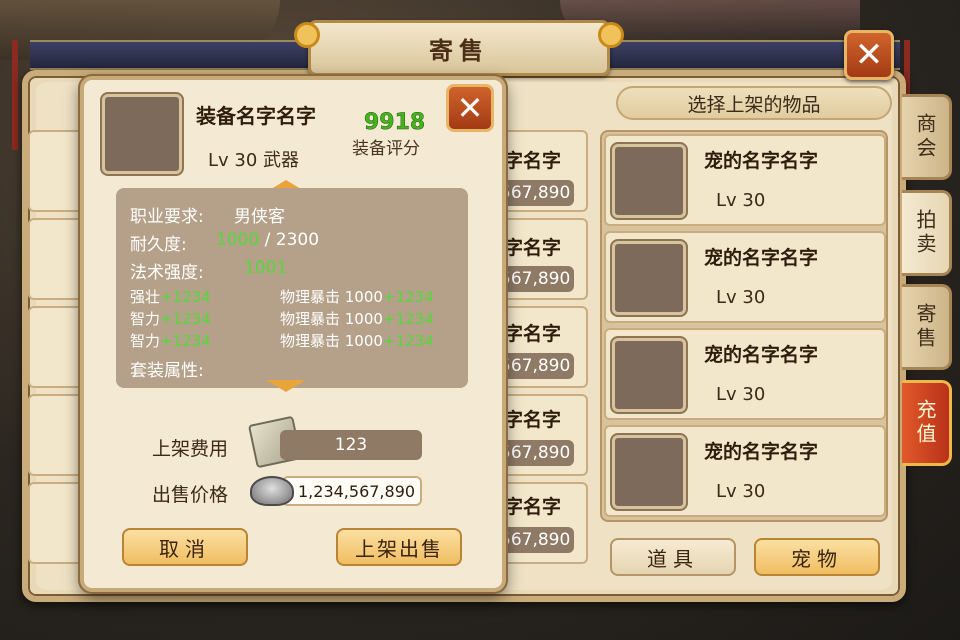 The height and width of the screenshot is (640, 960). I want to click on close-button: ✕, so click(869, 55).